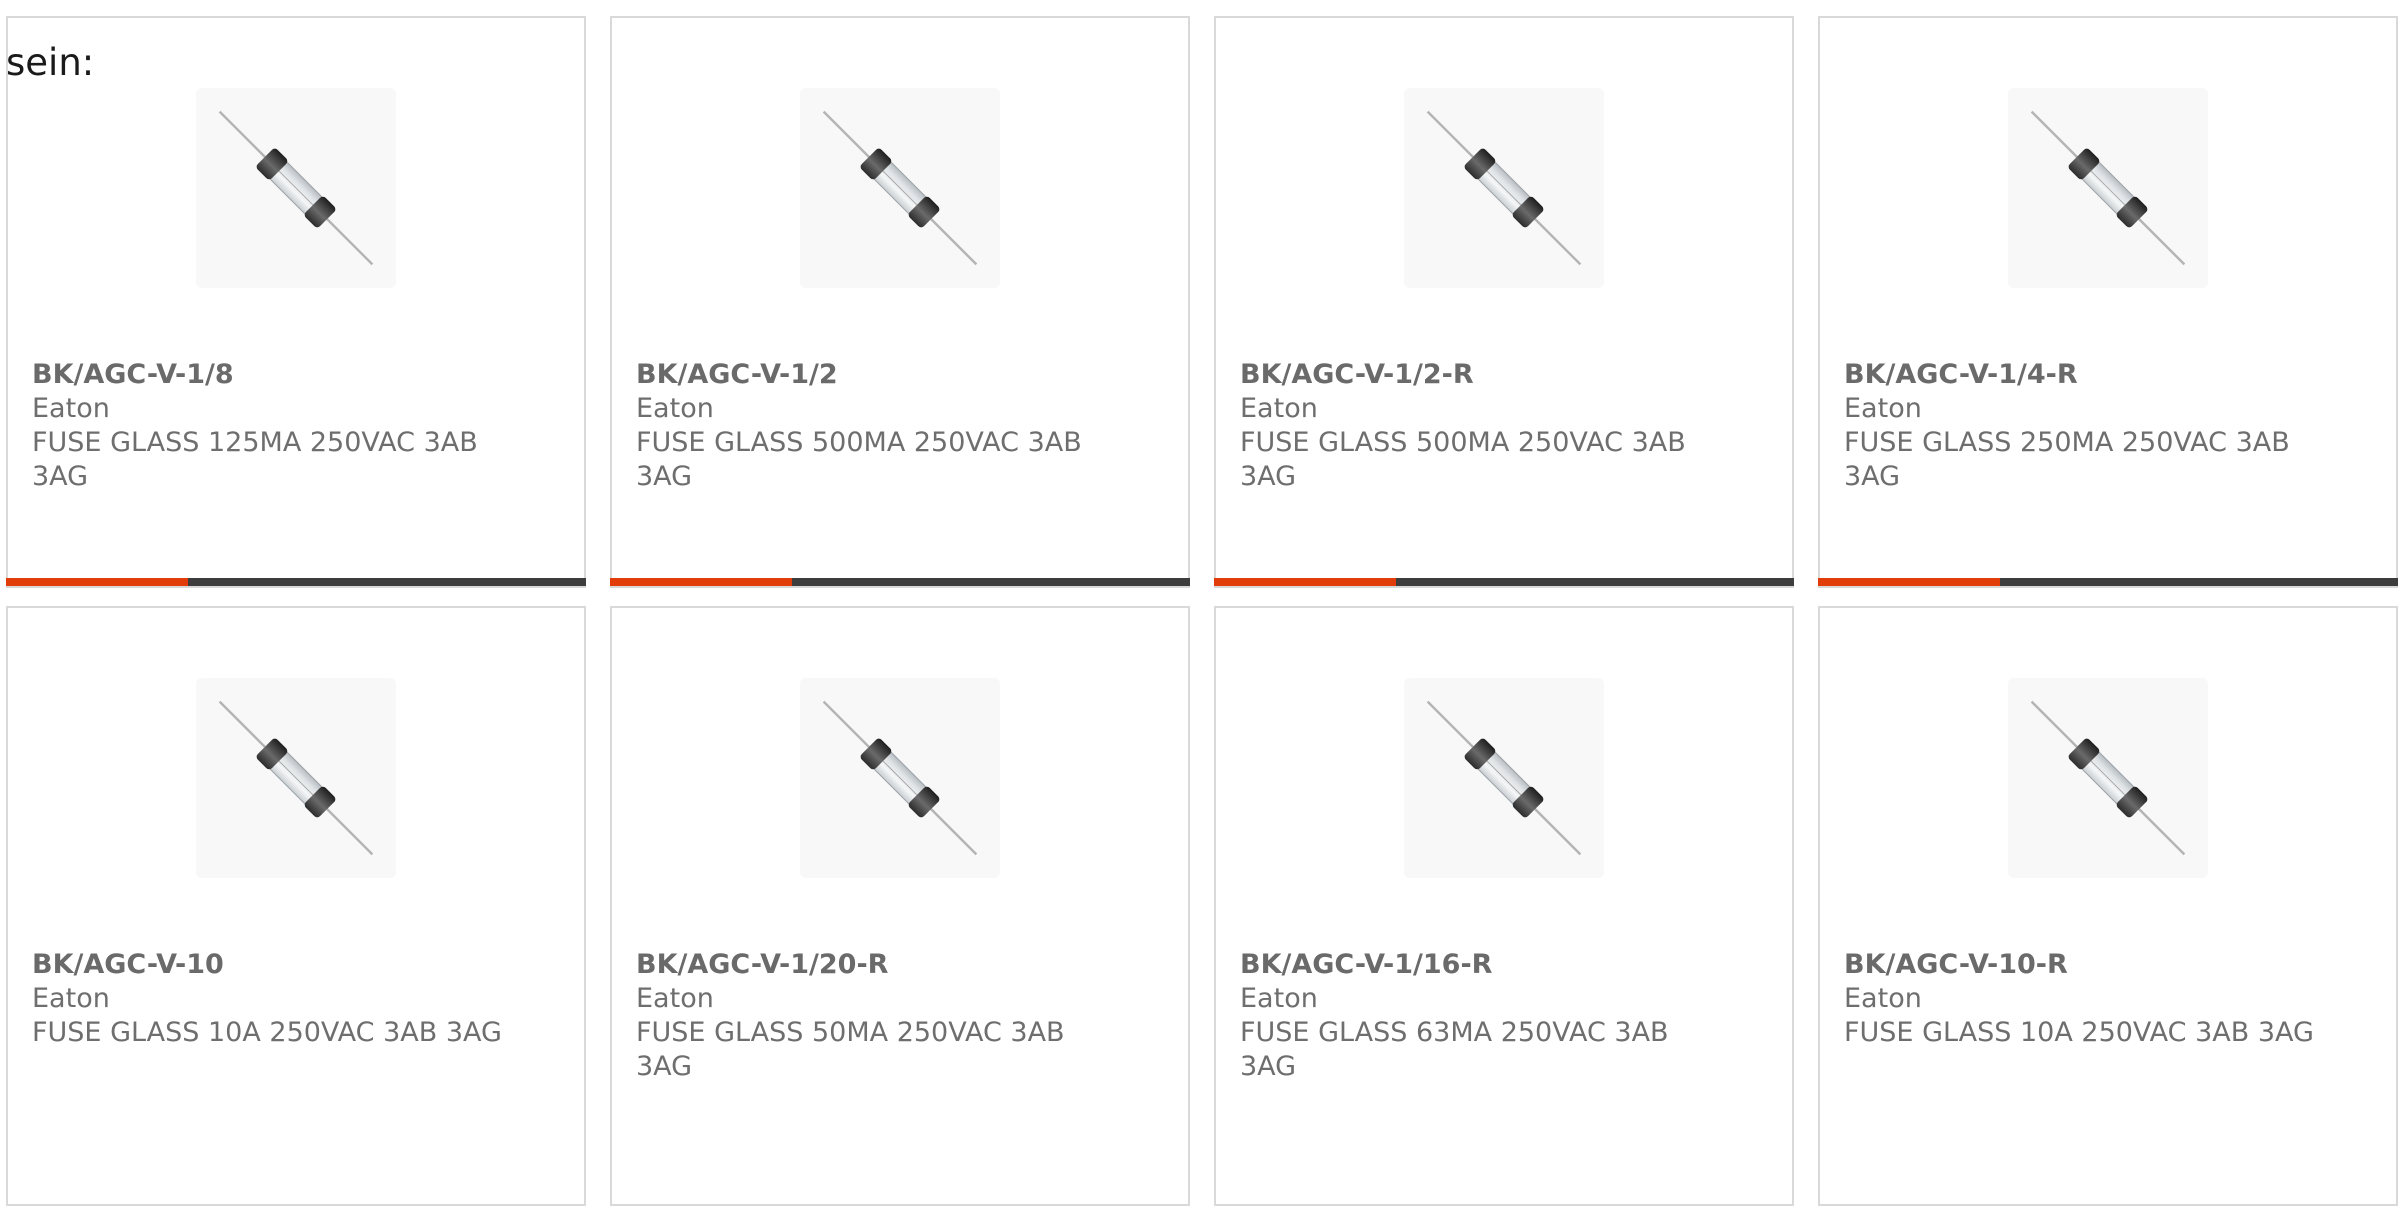 Image resolution: width=2400 pixels, height=1206 pixels. What do you see at coordinates (850, 1049) in the screenshot?
I see `product-description: FUSE GLASS 50MA 250VAC 3AB 3AG` at bounding box center [850, 1049].